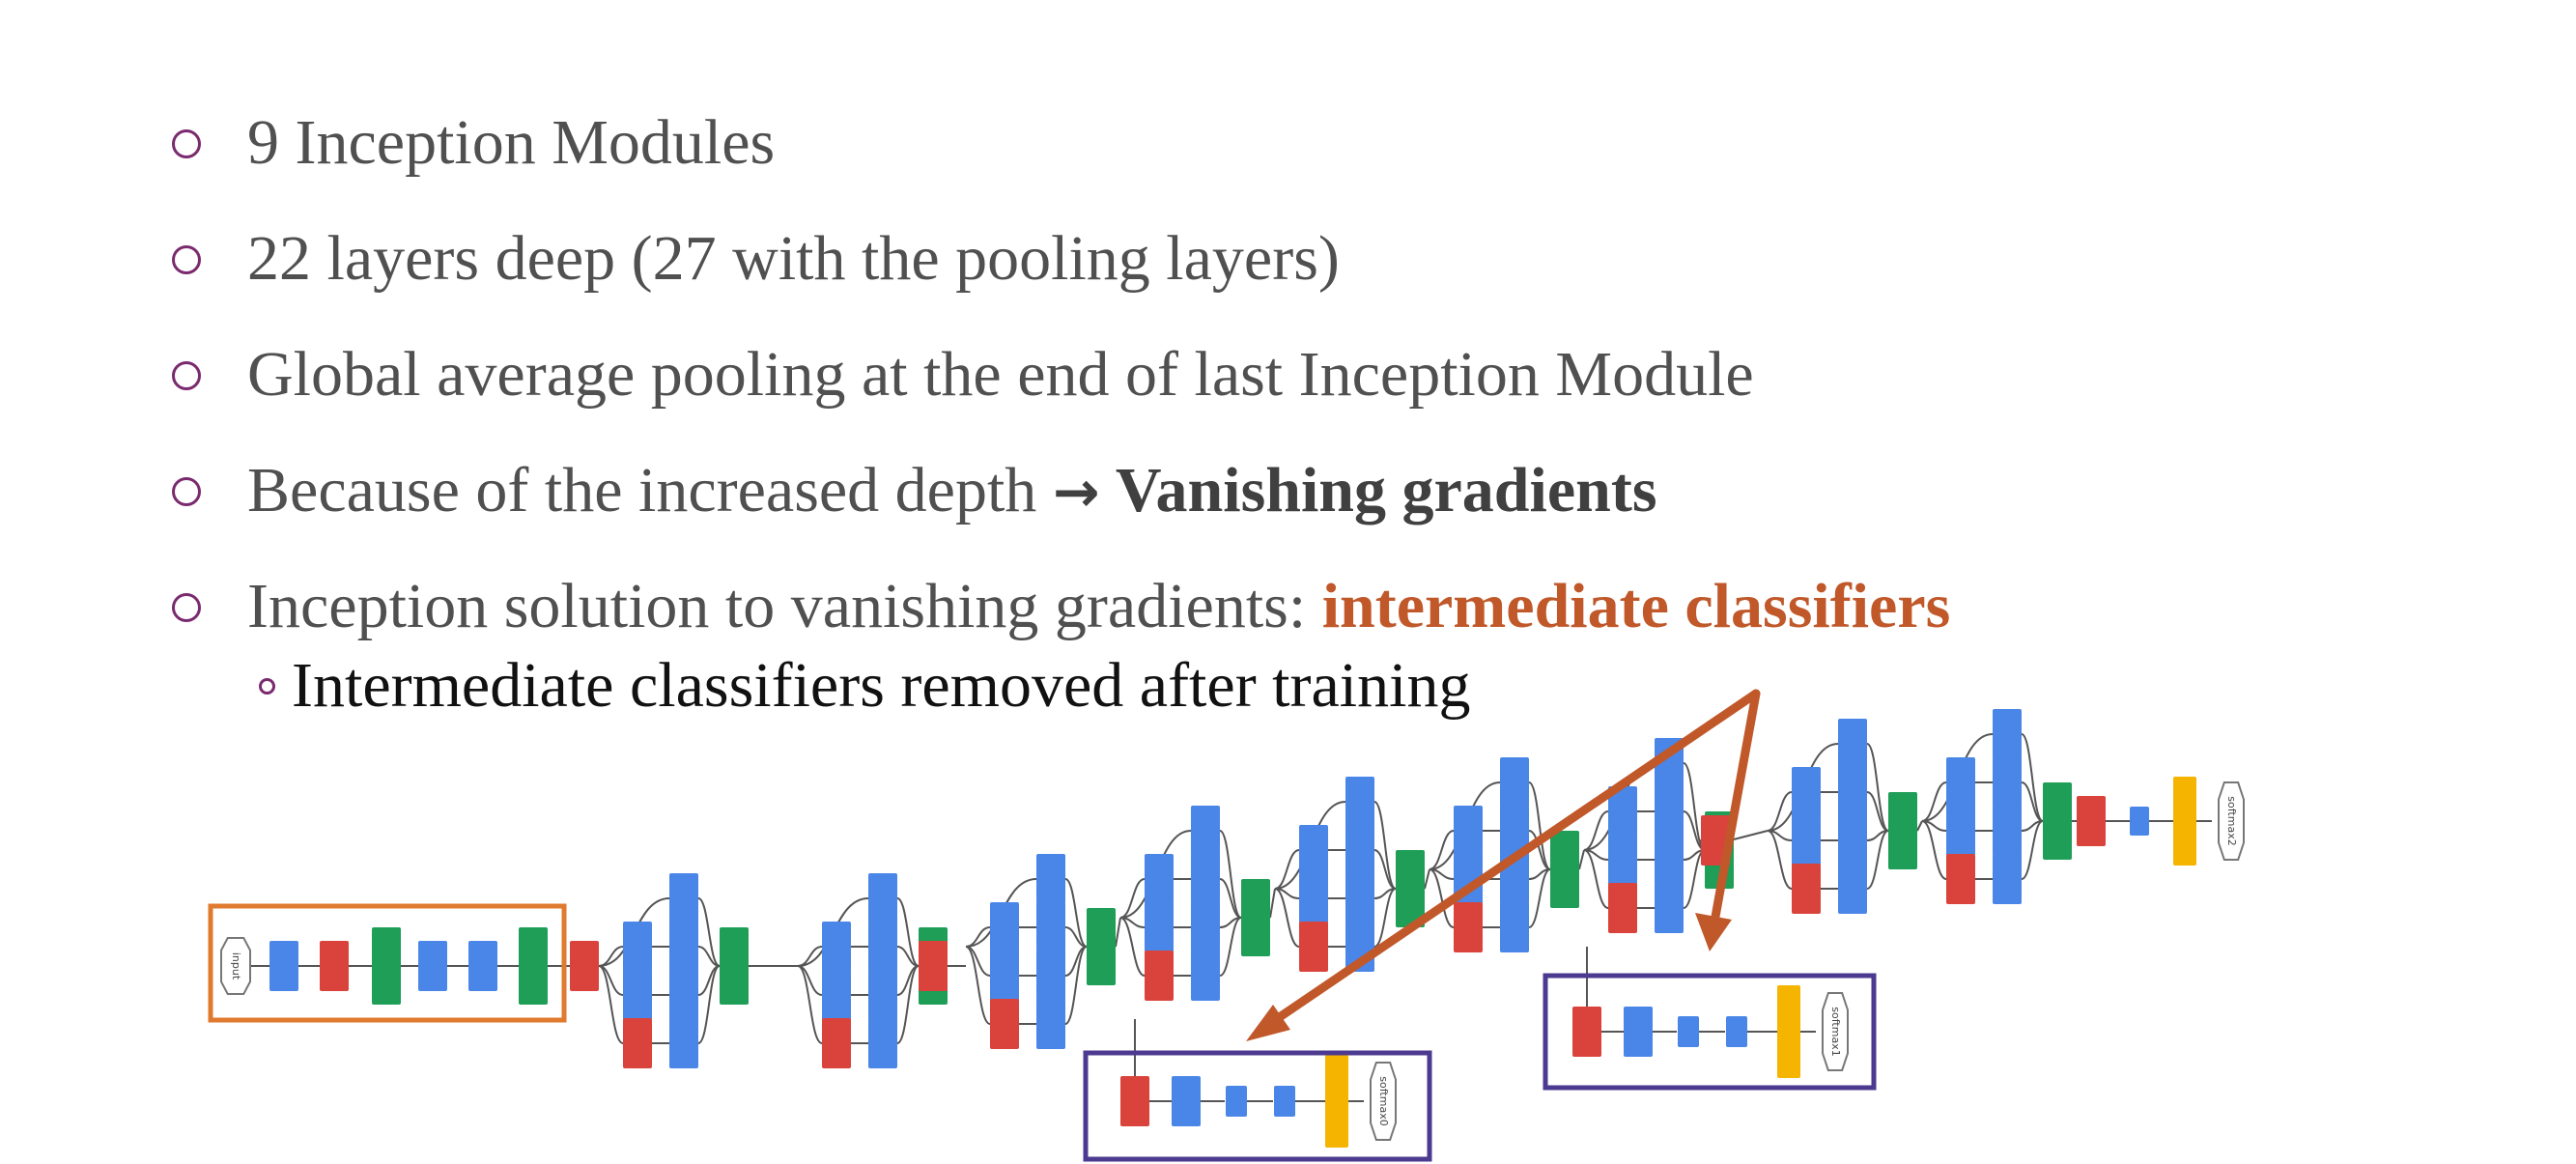 The height and width of the screenshot is (1164, 2576). What do you see at coordinates (1713, 932) in the screenshot?
I see `callout-arrowhead-icon` at bounding box center [1713, 932].